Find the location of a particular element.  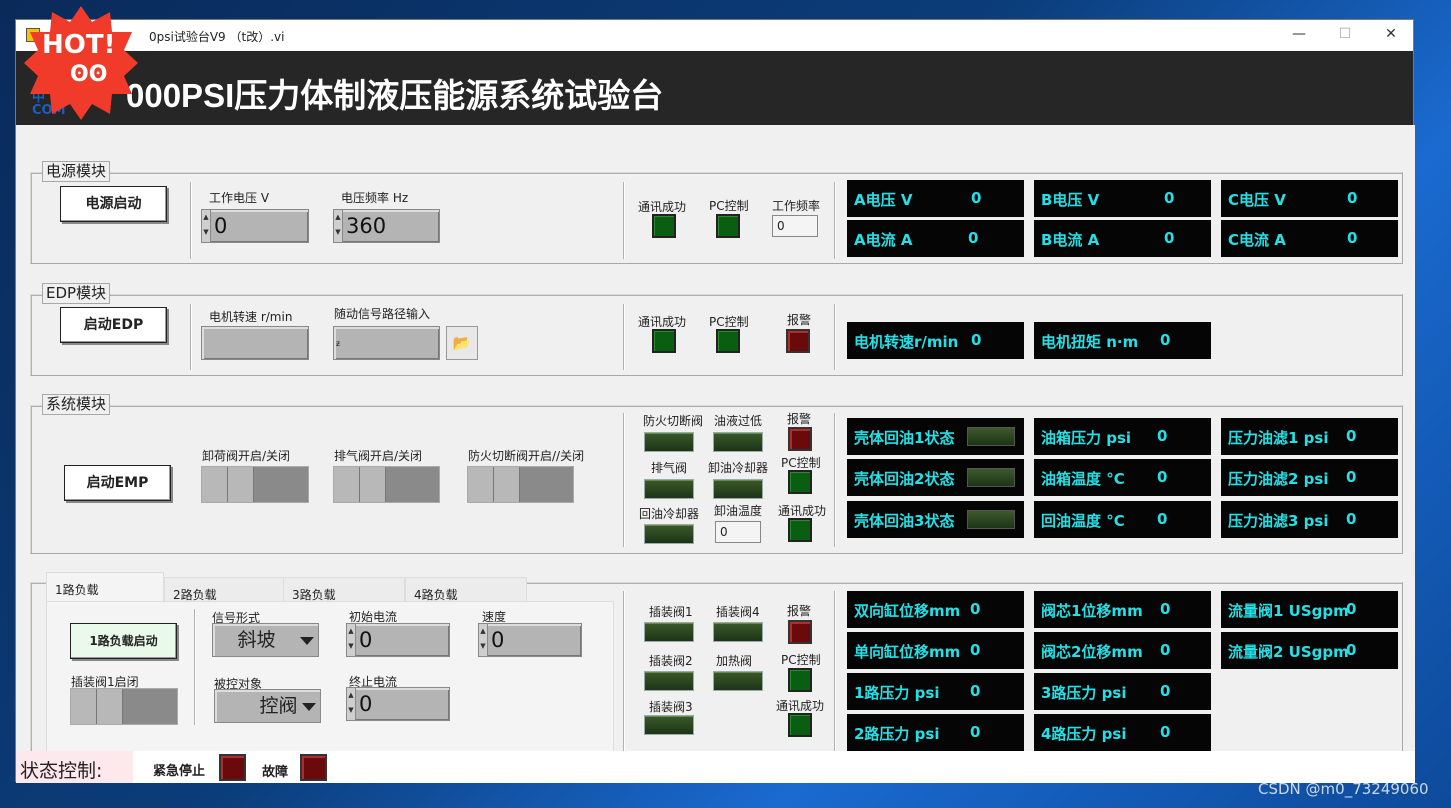

vent-valve-label: 排气阀 is located at coordinates (669, 468).